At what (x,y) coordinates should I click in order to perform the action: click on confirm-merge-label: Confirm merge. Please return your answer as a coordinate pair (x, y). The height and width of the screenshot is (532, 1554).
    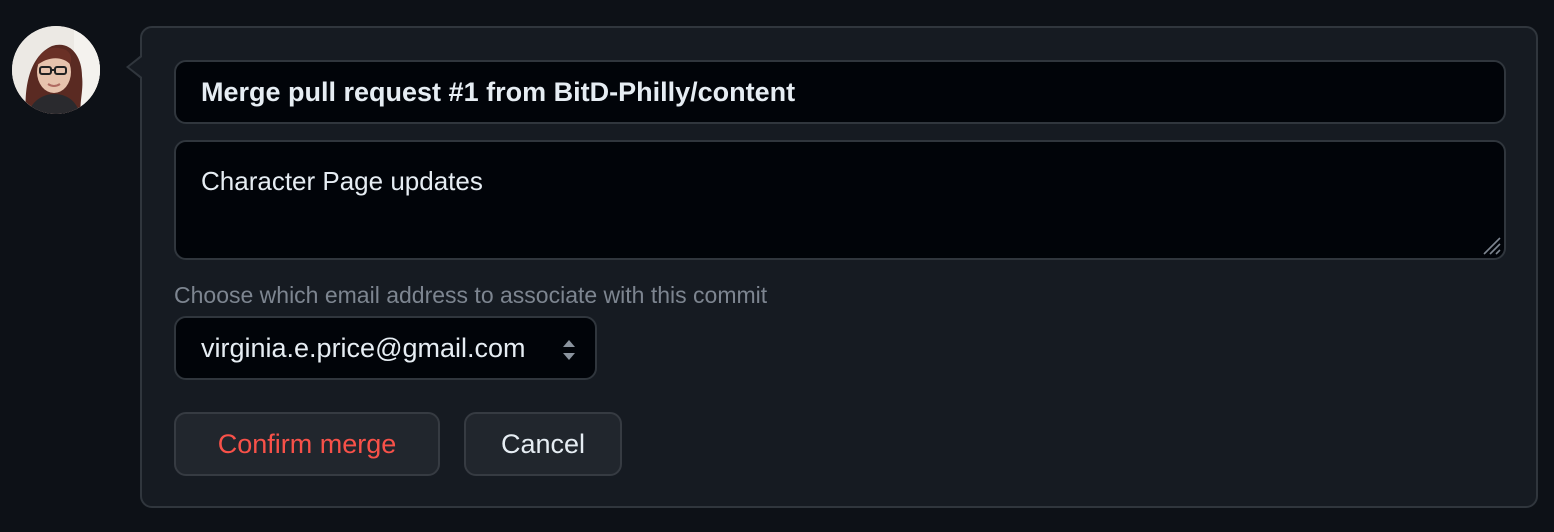
    Looking at the image, I should click on (307, 443).